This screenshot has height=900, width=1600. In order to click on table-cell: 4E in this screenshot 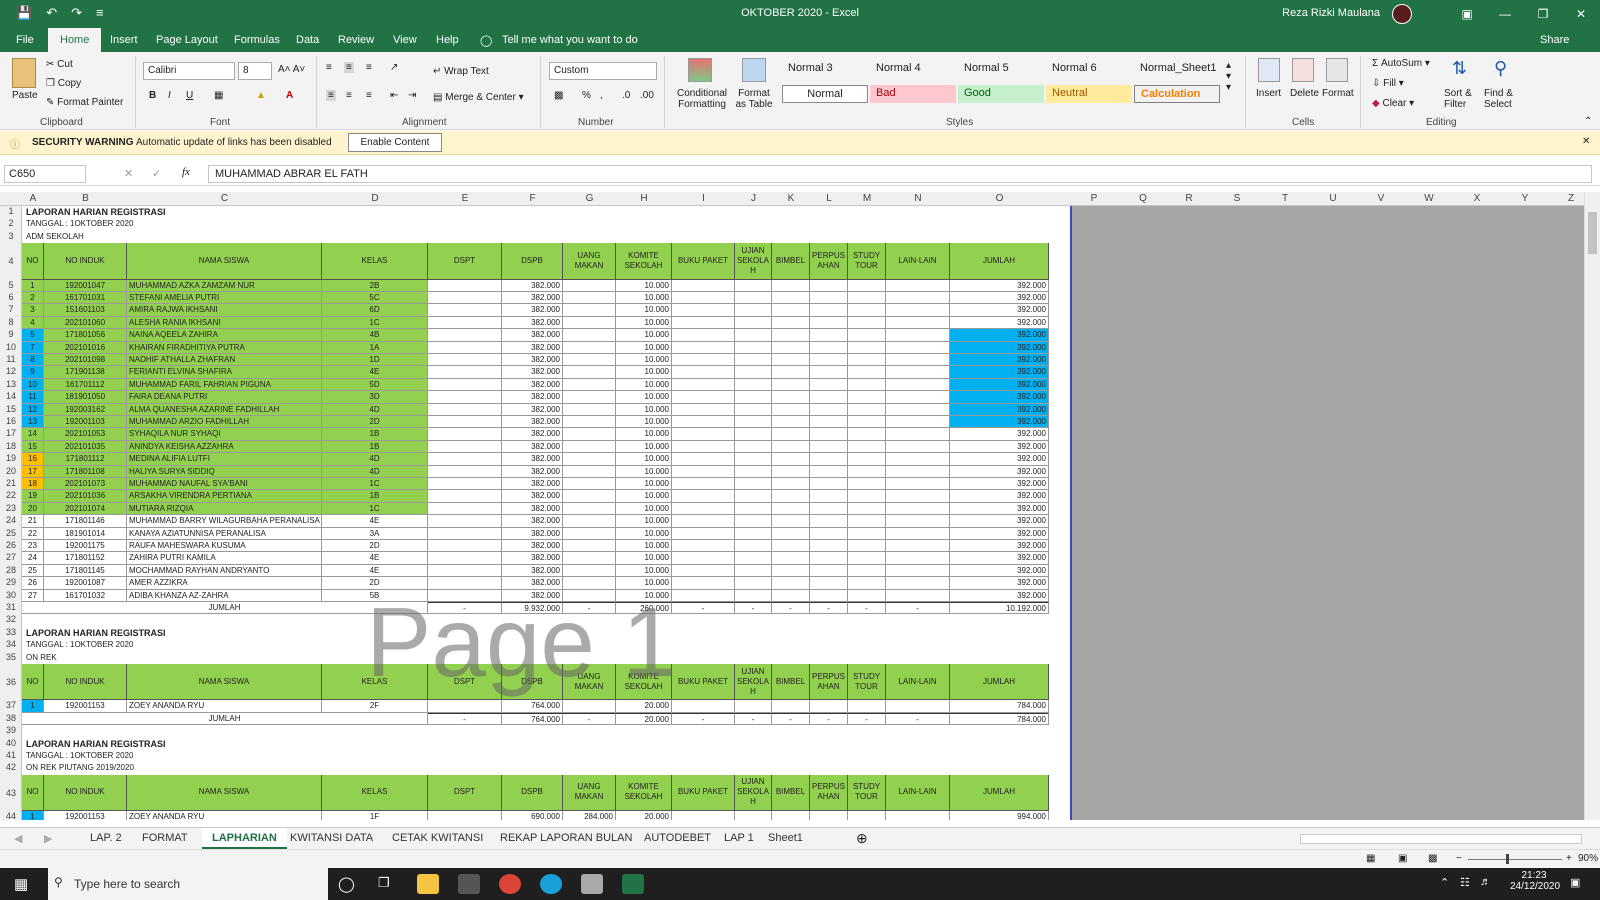, I will do `click(375, 372)`.